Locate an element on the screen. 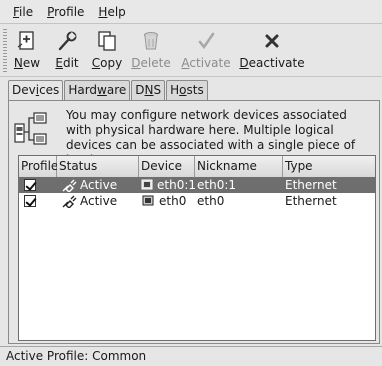 The width and height of the screenshot is (382, 366). check-icon is located at coordinates (206, 41).